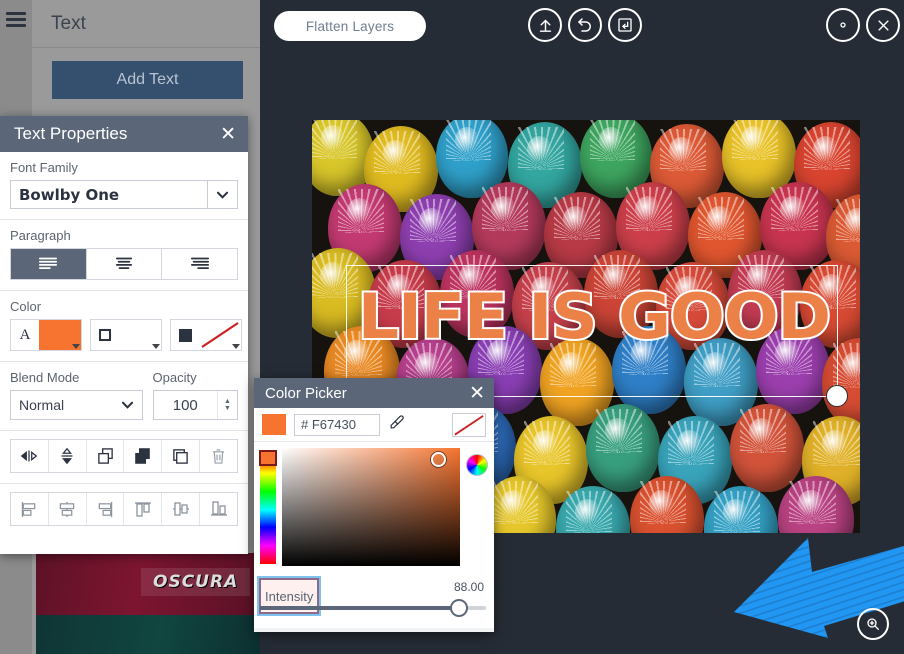 Image resolution: width=904 pixels, height=654 pixels. What do you see at coordinates (185, 405) in the screenshot?
I see `opacity-value: 100` at bounding box center [185, 405].